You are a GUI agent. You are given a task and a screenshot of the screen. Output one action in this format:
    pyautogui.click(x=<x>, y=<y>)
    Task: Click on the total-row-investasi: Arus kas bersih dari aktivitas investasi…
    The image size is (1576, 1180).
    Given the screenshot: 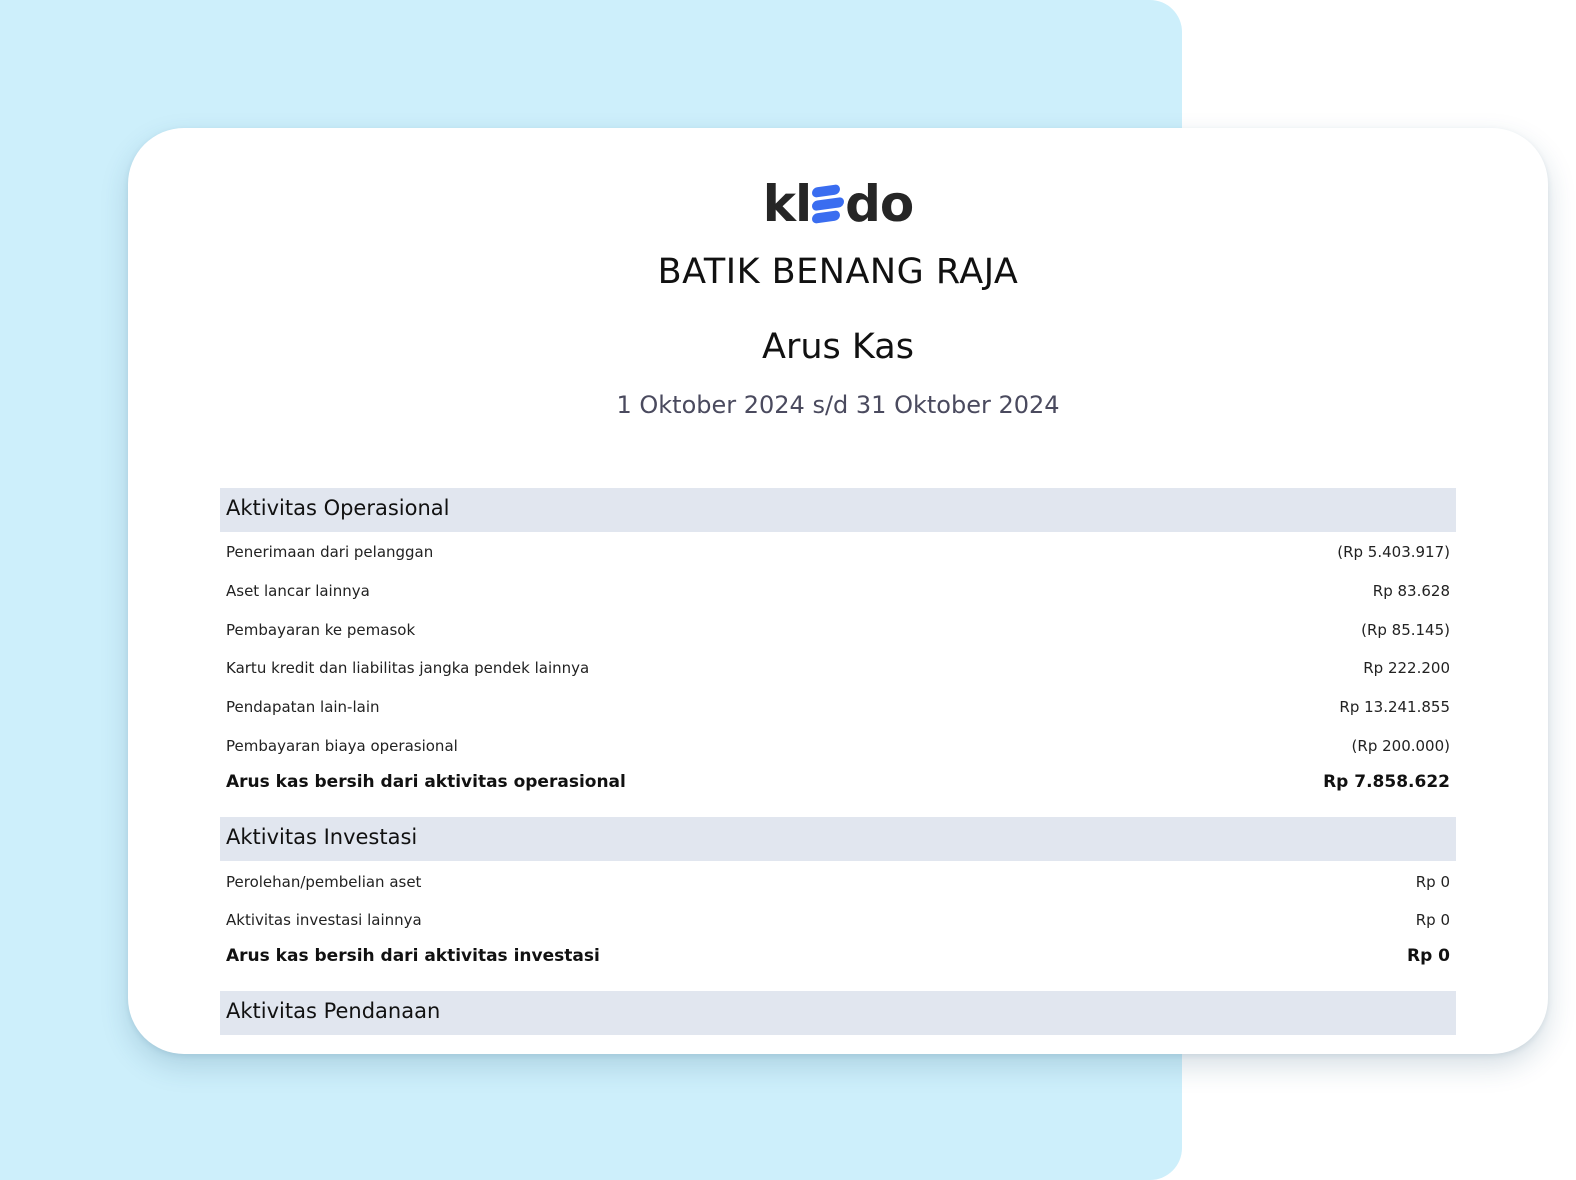 What is the action you would take?
    pyautogui.click(x=838, y=956)
    